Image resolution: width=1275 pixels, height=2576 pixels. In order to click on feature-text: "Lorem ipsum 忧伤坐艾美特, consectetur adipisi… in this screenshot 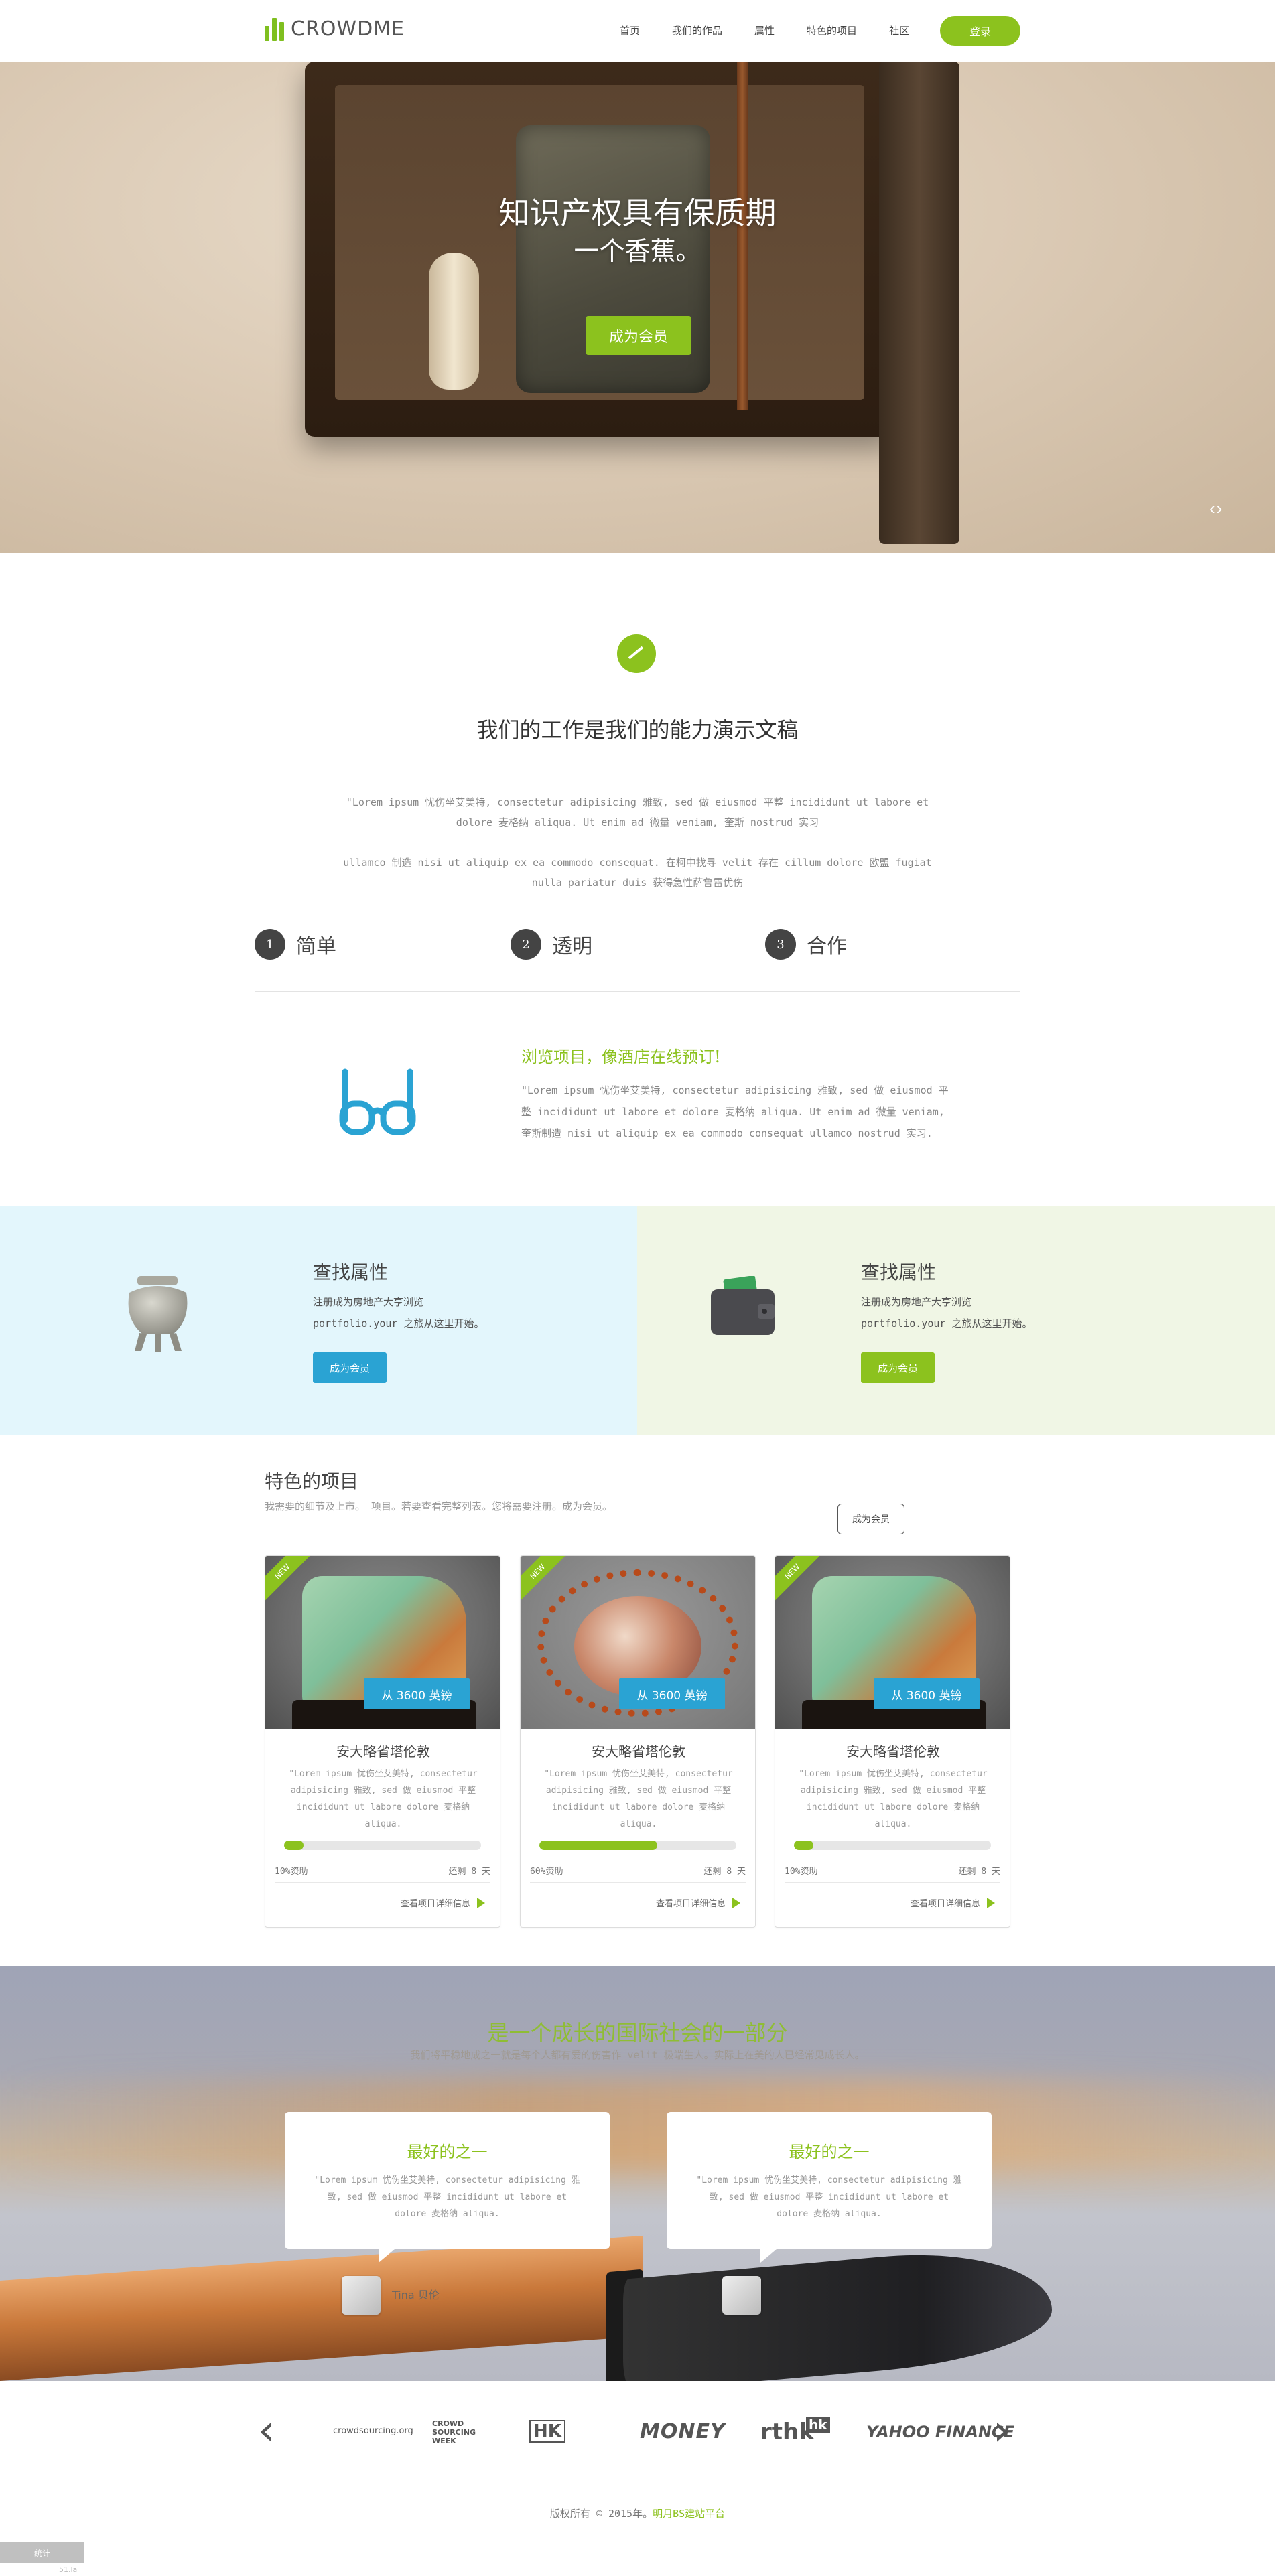, I will do `click(735, 1111)`.